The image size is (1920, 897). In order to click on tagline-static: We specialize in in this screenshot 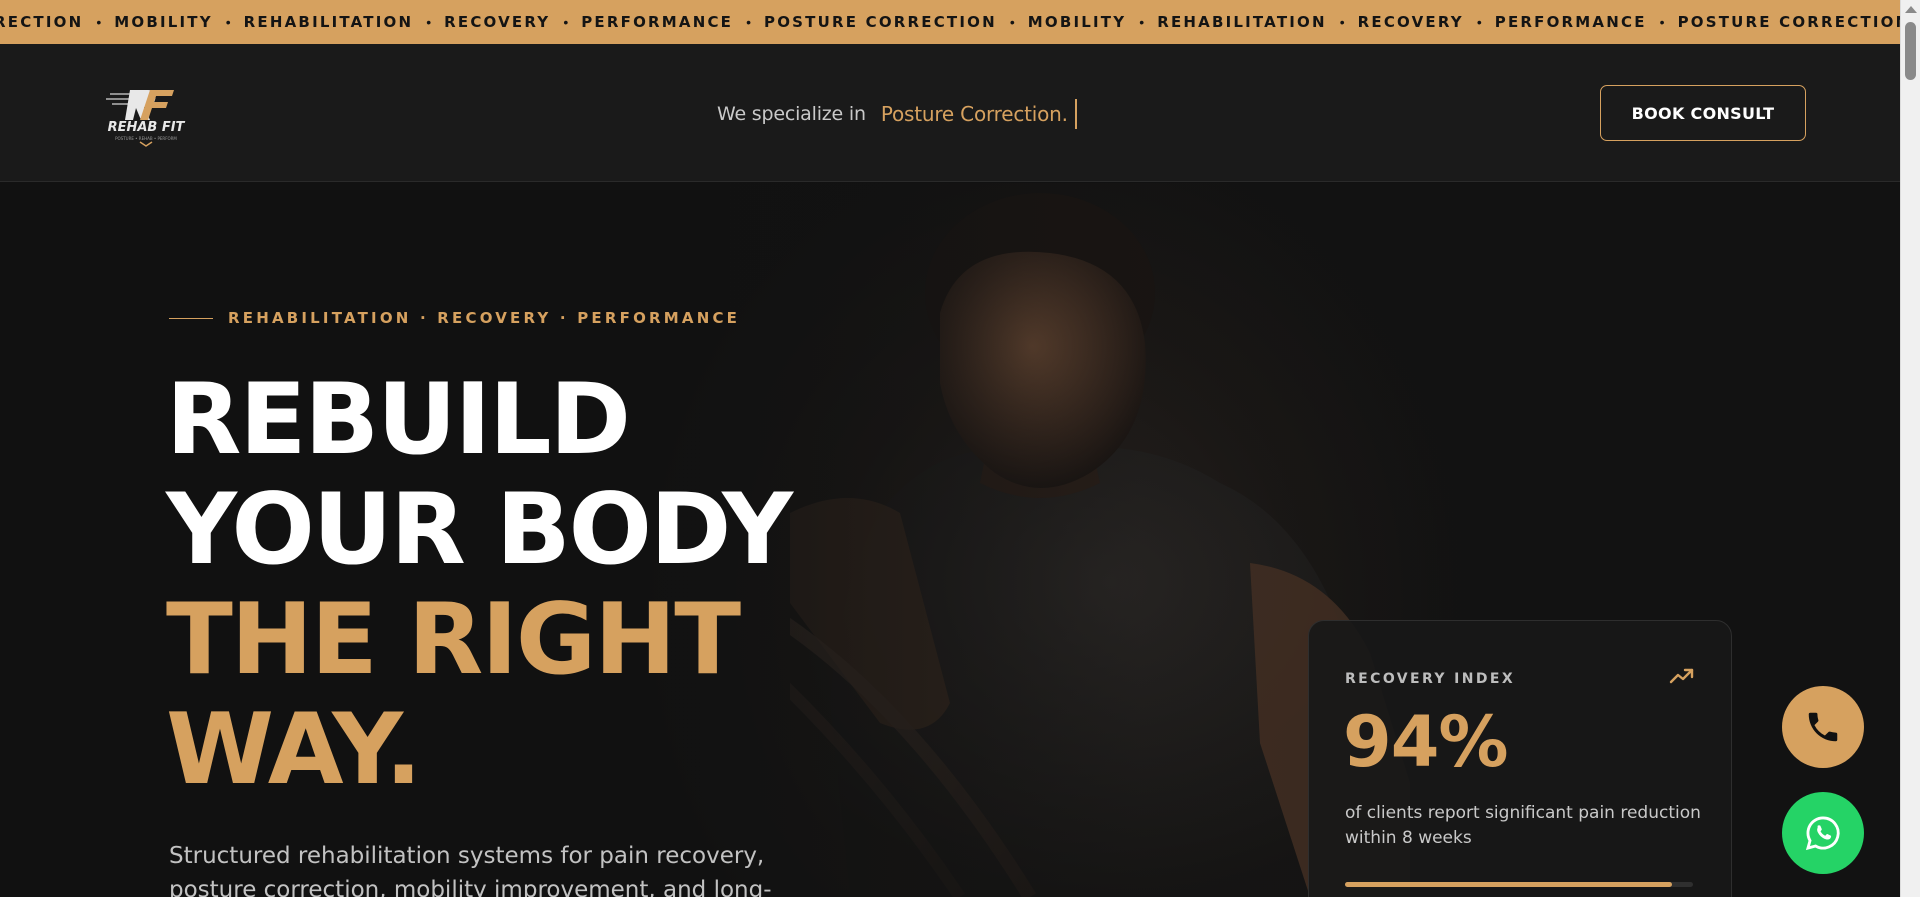, I will do `click(791, 114)`.